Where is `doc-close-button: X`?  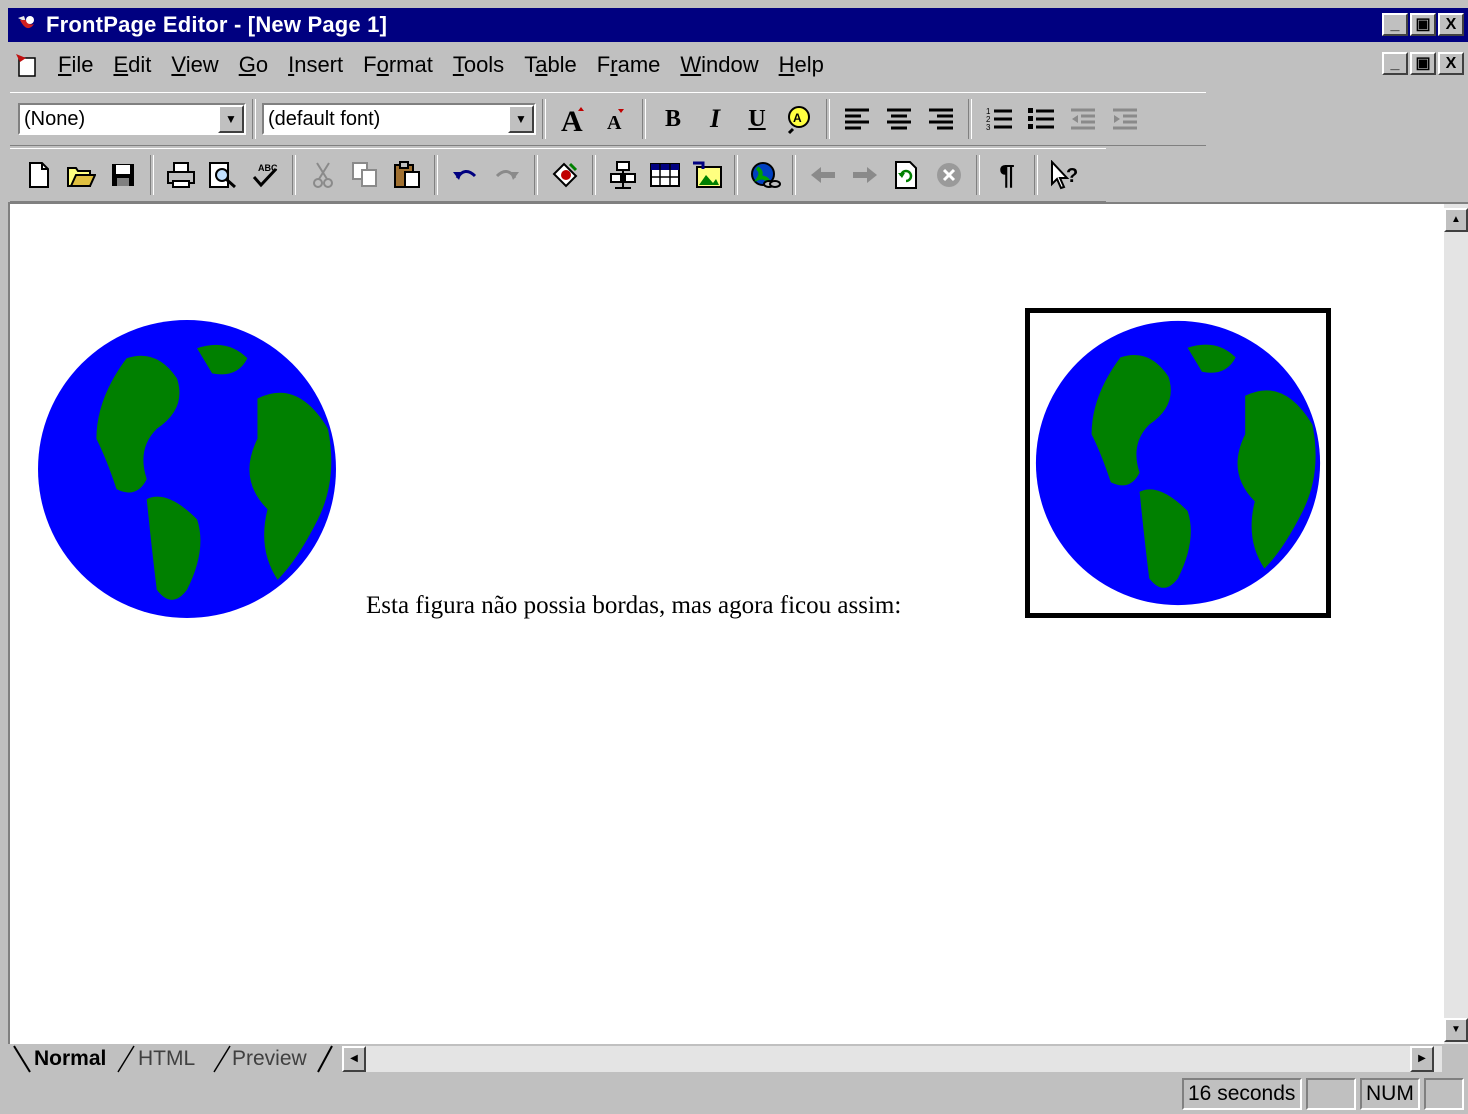 doc-close-button: X is located at coordinates (1451, 63).